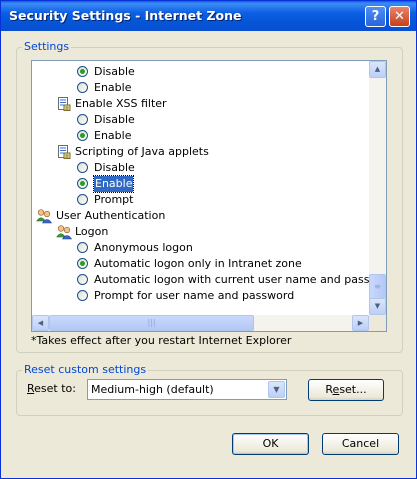 Image resolution: width=417 pixels, height=479 pixels. I want to click on reset-group-legend: Reset custom settings, so click(85, 369).